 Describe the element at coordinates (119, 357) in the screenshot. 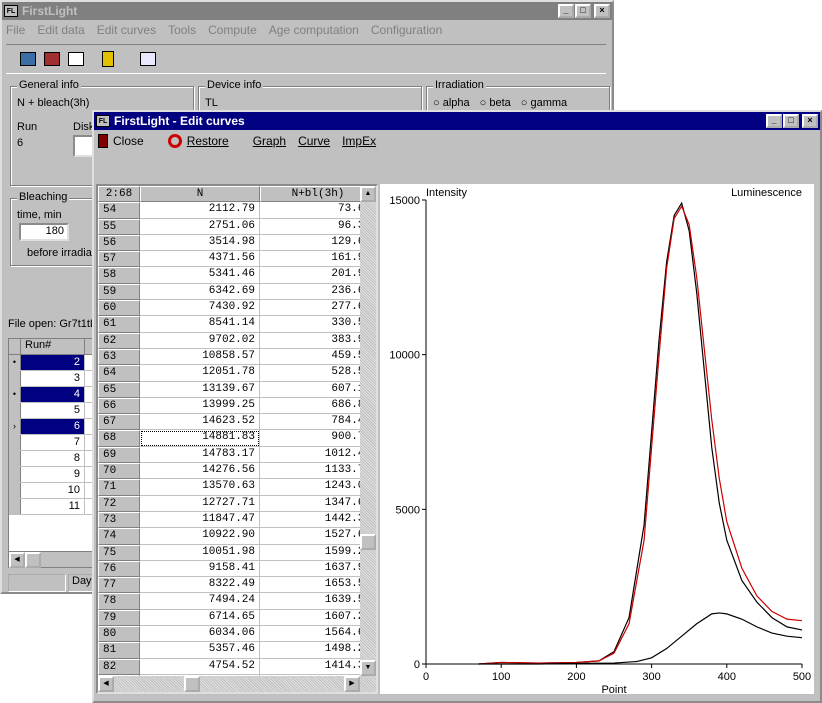

I see `row-header: 63` at that location.